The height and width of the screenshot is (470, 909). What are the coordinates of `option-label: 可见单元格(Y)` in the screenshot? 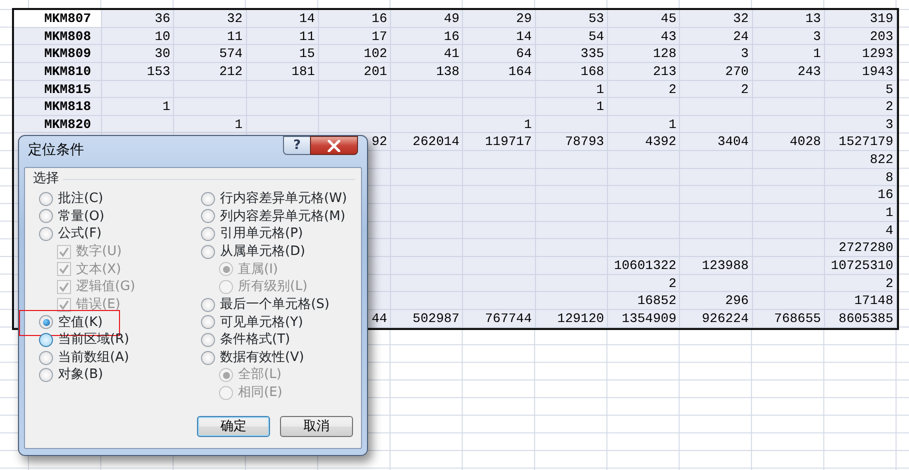 It's located at (262, 323).